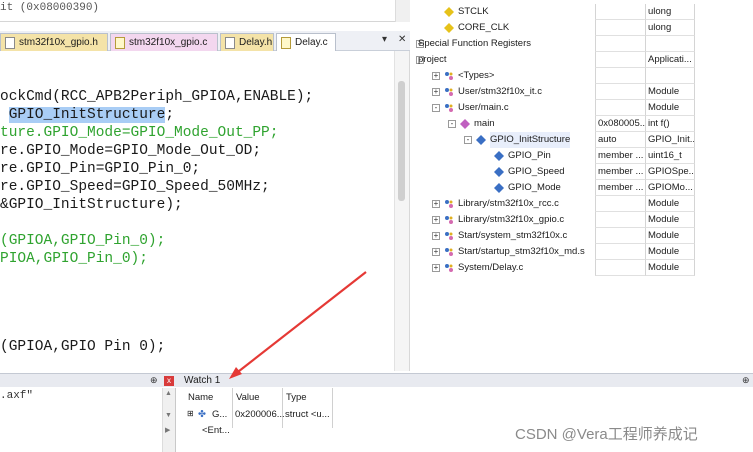  I want to click on code-line: re.GPIO_Mode=GPIO_Mode_Out_OD;, so click(131, 151).